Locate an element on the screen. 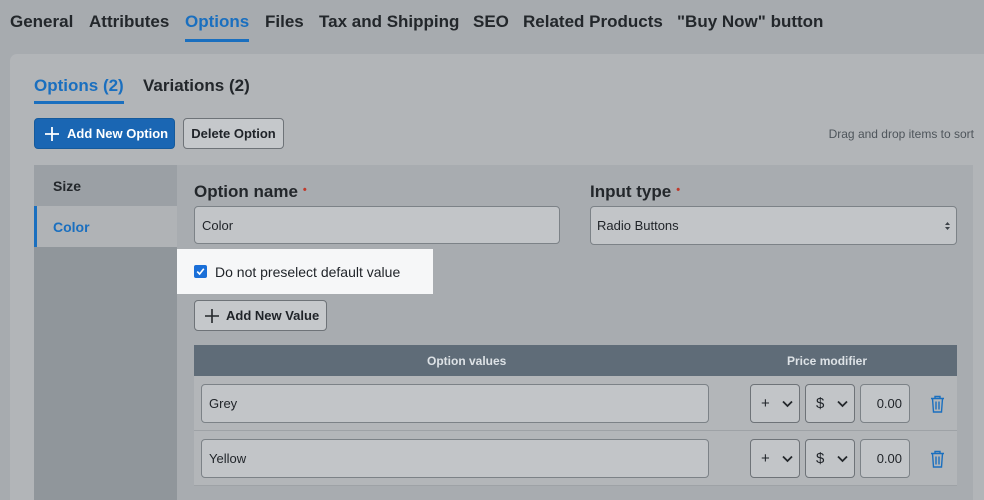  no-preselect-checkbox is located at coordinates (200, 271).